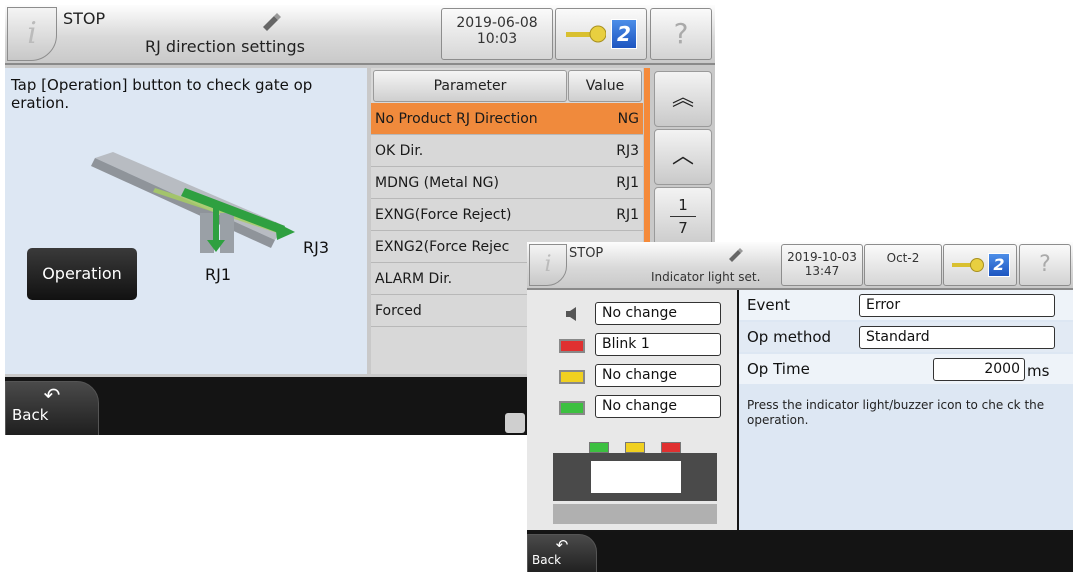 The width and height of the screenshot is (1073, 572). Describe the element at coordinates (658, 344) in the screenshot. I see `red-light-select: Blink 1` at that location.